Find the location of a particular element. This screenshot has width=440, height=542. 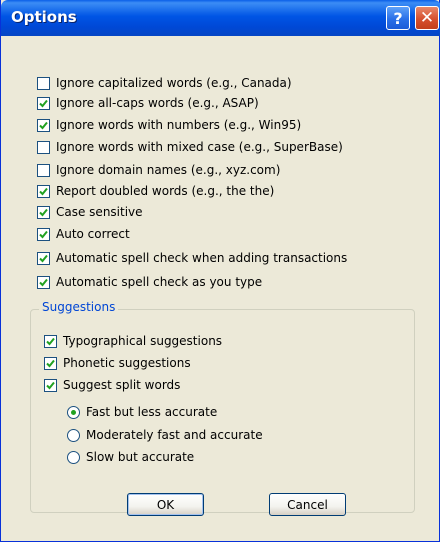

suggestion-typographical: Typographical suggestions is located at coordinates (133, 341).